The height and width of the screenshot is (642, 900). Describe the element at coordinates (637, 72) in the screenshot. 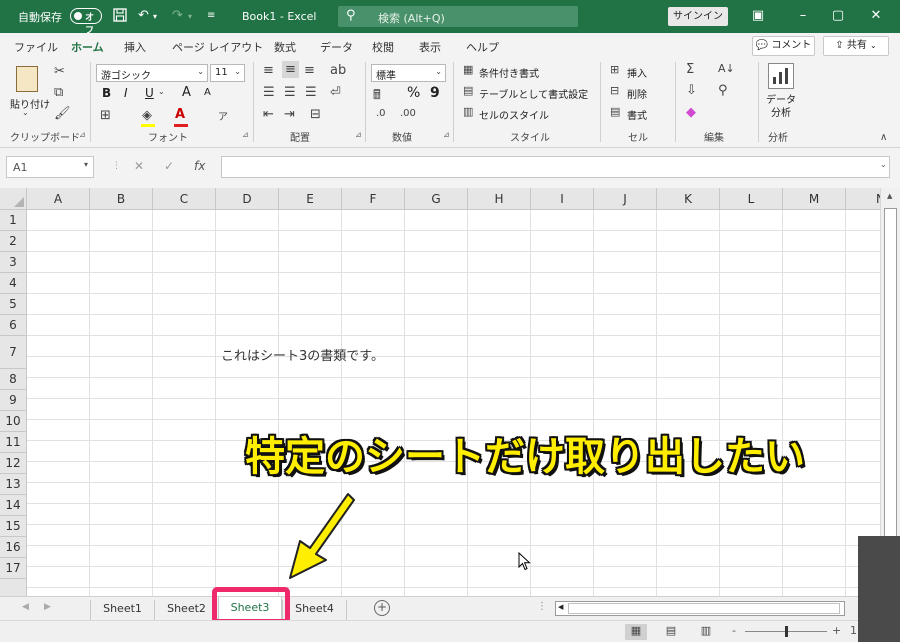

I see `insert-cells-button: 挿入` at that location.